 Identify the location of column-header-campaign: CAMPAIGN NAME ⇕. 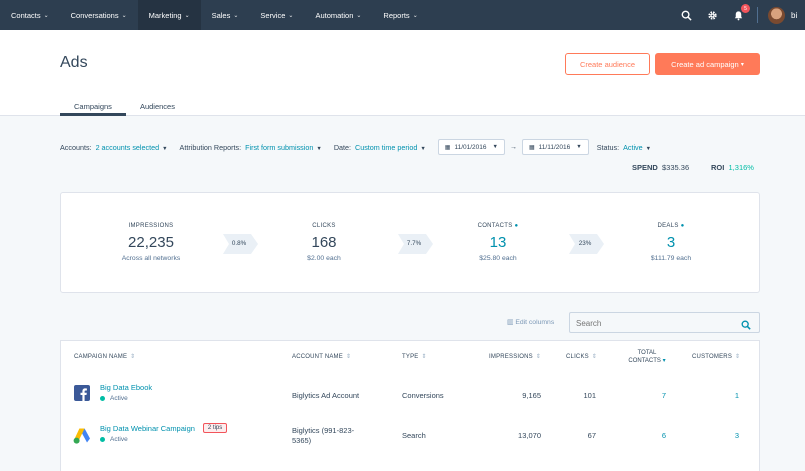
(104, 356).